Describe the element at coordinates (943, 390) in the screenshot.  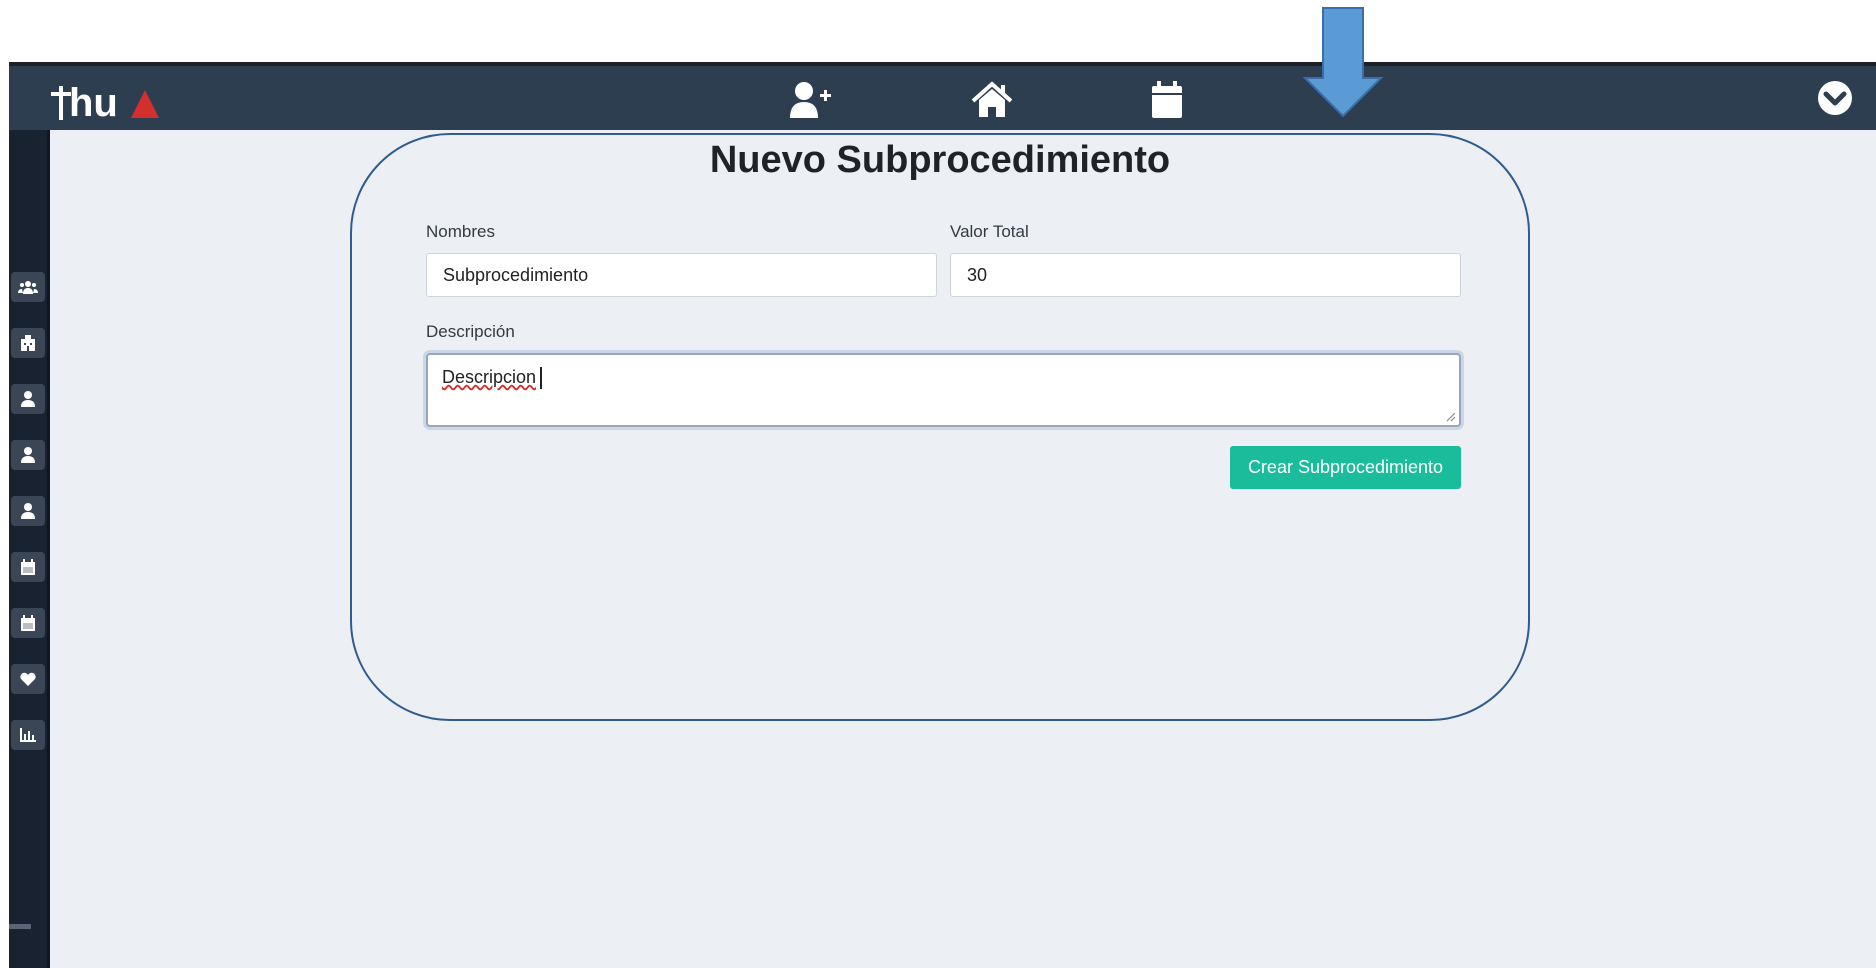
I see `descripcion-textarea: Descripcion` at that location.